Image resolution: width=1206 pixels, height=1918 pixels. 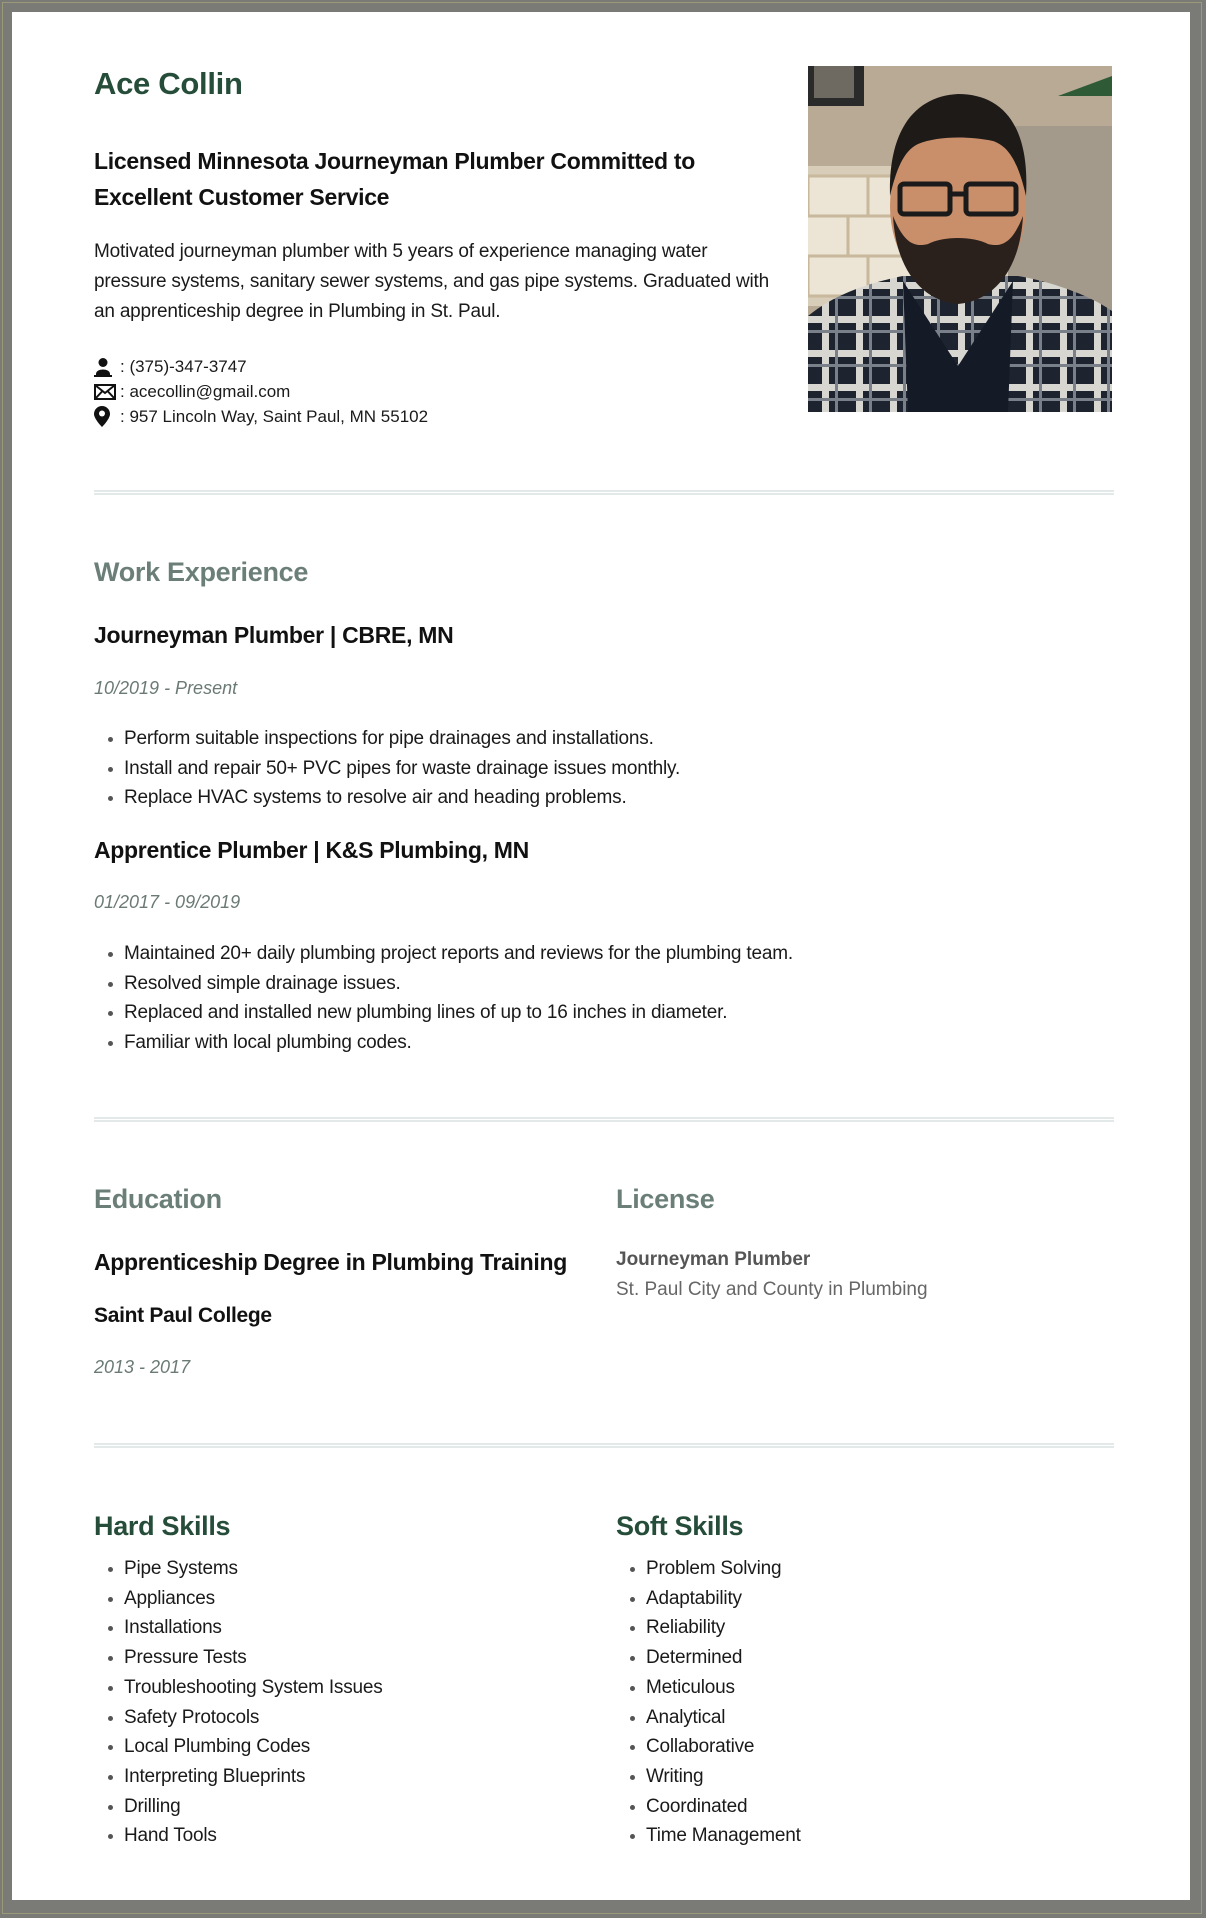 I want to click on contact-address: : 957 Lincoln Way, Saint Paul, MN 55102, so click(x=261, y=416).